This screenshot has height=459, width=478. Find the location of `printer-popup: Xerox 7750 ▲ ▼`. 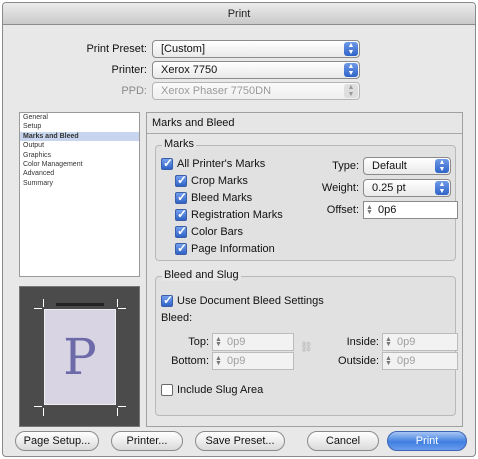

printer-popup: Xerox 7750 ▲ ▼ is located at coordinates (256, 70).